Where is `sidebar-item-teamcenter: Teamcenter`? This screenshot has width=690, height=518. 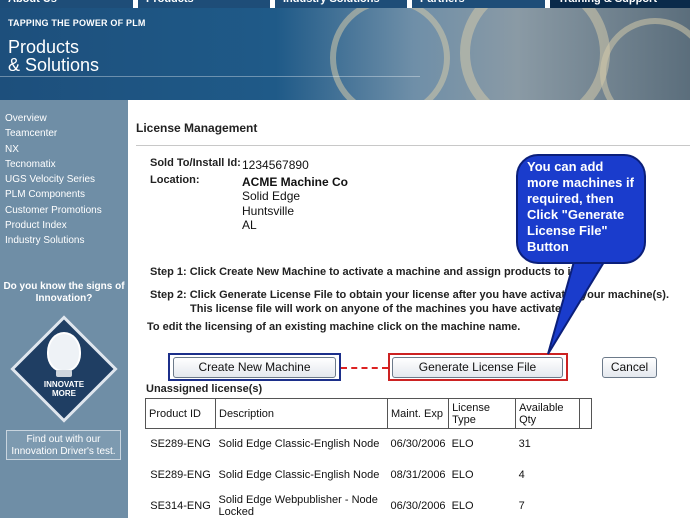
sidebar-item-teamcenter: Teamcenter is located at coordinates (53, 133).